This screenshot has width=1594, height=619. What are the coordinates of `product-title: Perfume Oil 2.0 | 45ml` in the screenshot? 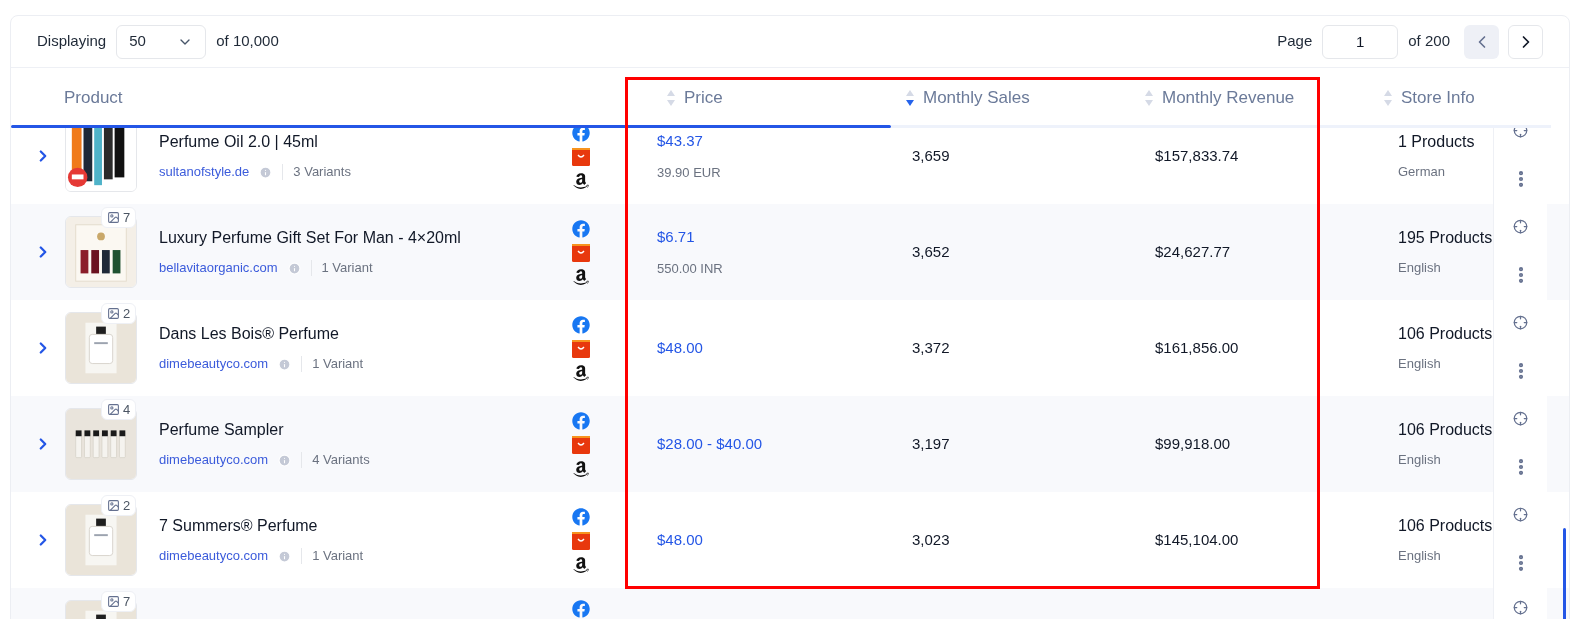 It's located at (364, 142).